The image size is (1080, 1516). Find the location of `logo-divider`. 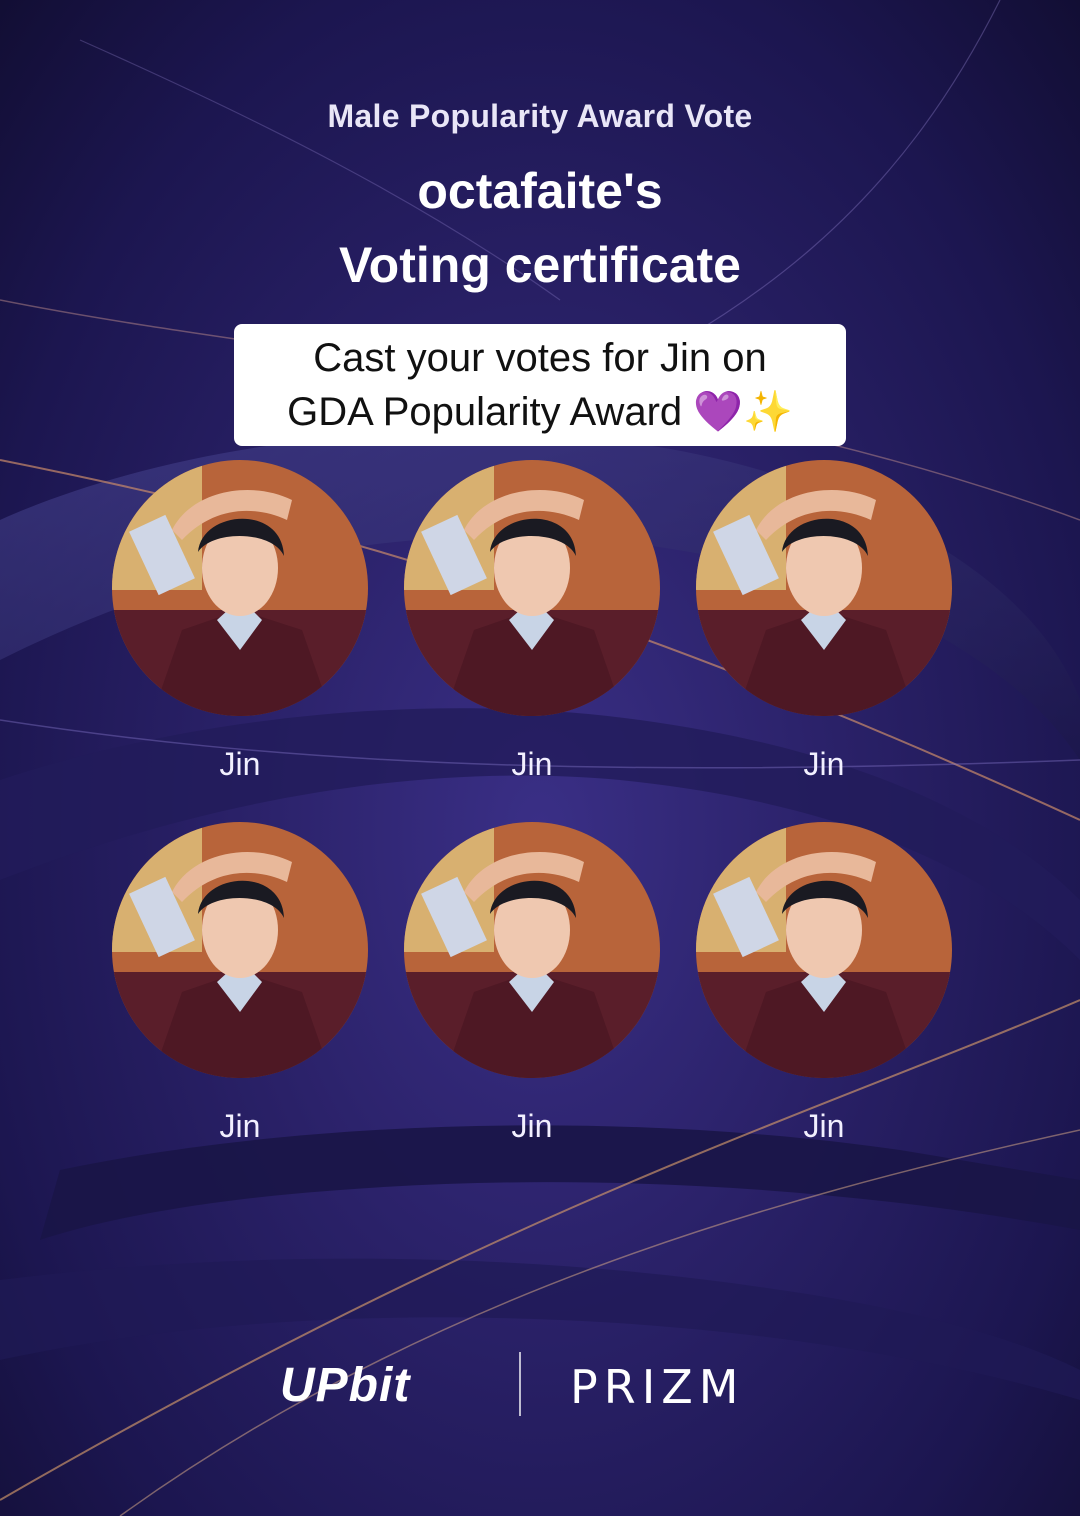

logo-divider is located at coordinates (520, 1384).